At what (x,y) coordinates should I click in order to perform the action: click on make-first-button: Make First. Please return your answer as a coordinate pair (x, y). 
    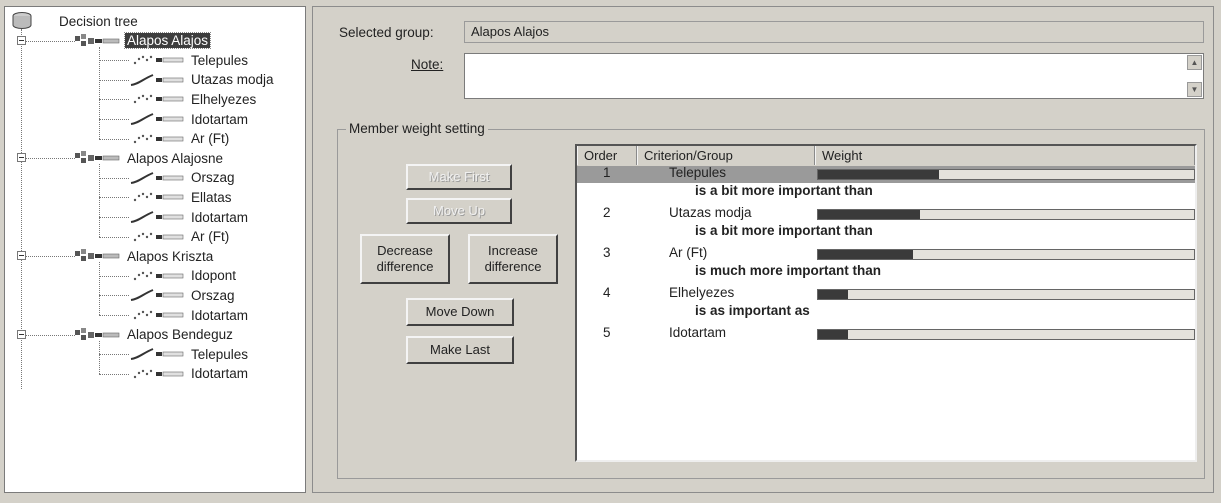
    Looking at the image, I should click on (459, 177).